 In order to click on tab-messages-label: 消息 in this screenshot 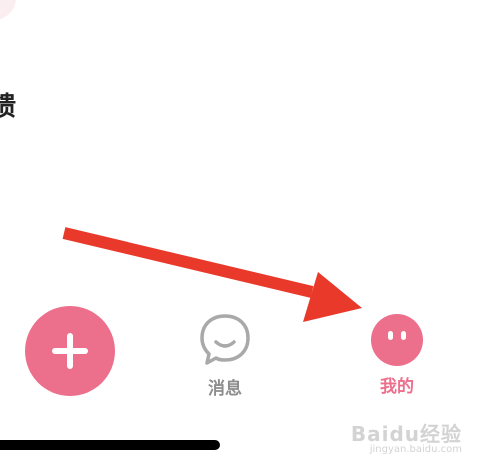, I will do `click(225, 389)`.